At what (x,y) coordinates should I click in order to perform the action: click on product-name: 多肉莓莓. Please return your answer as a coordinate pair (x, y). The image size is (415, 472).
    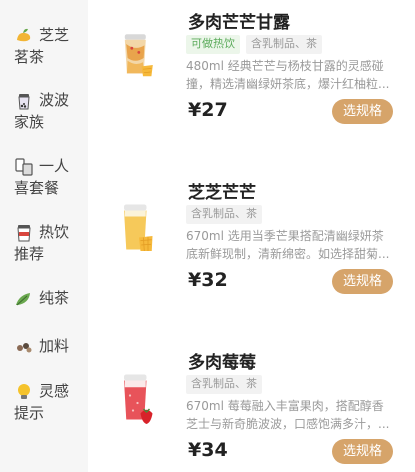
    Looking at the image, I should click on (222, 363).